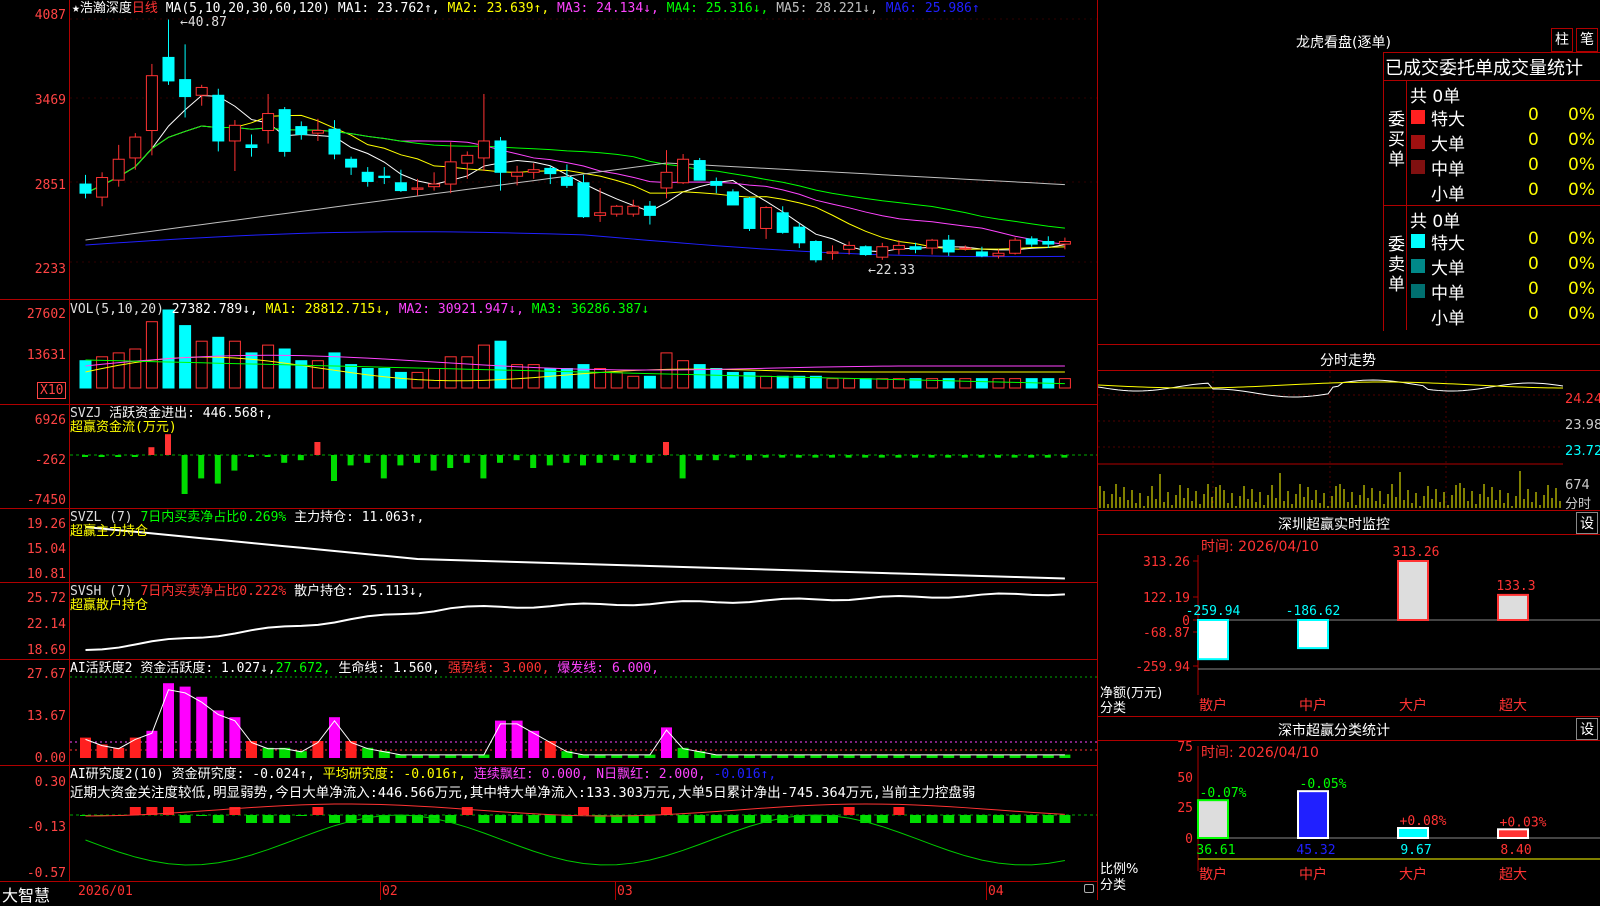 This screenshot has height=906, width=1600. What do you see at coordinates (1491, 80) in the screenshot?
I see `dragon-header-line` at bounding box center [1491, 80].